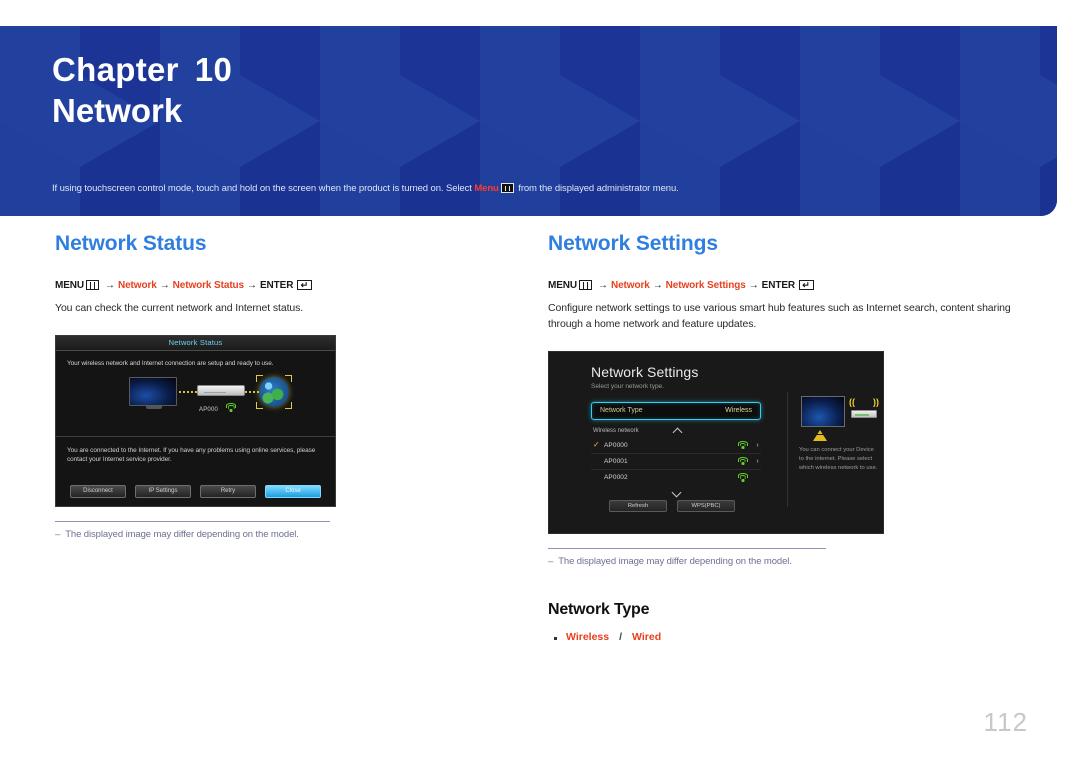 Image resolution: width=1080 pixels, height=763 pixels. What do you see at coordinates (787, 449) in the screenshot?
I see `nset-vertical-divider` at bounding box center [787, 449].